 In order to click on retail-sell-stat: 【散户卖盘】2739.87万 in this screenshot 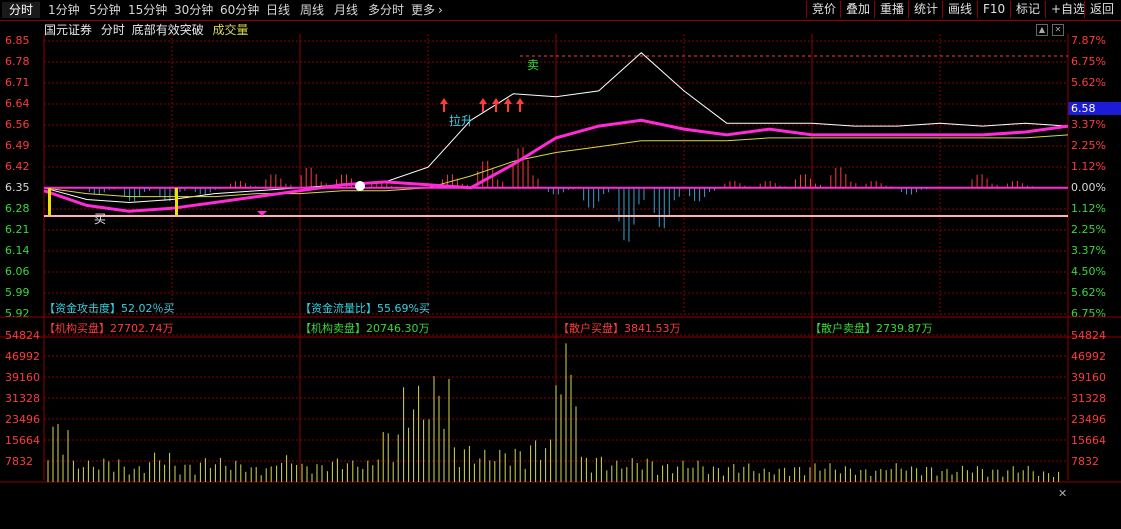, I will do `click(871, 328)`.